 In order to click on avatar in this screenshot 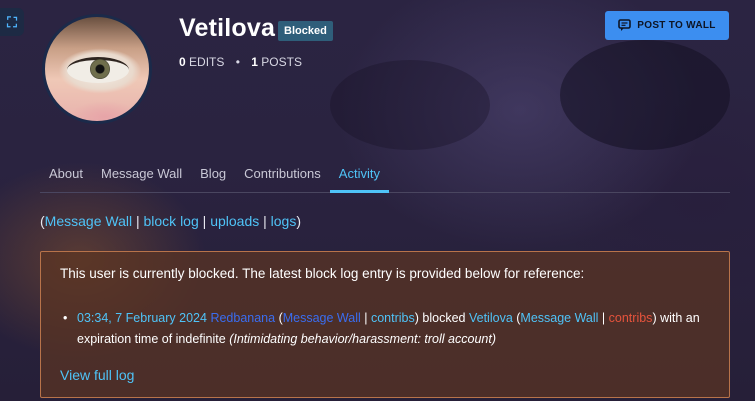, I will do `click(97, 69)`.